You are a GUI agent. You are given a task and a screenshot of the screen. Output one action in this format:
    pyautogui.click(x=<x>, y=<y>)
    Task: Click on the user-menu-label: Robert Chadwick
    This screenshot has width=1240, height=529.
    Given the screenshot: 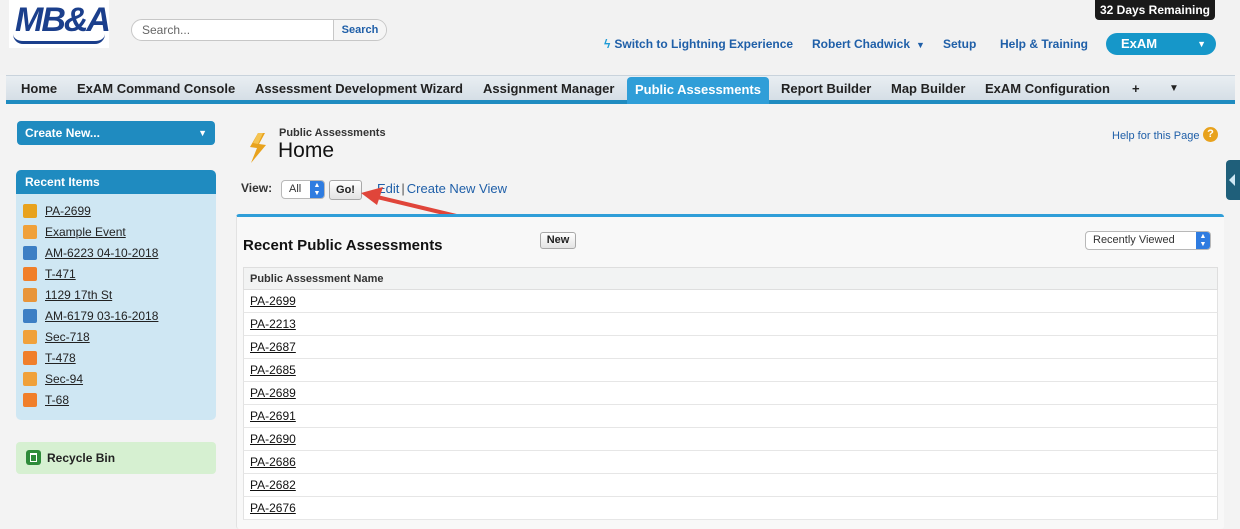 What is the action you would take?
    pyautogui.click(x=861, y=44)
    